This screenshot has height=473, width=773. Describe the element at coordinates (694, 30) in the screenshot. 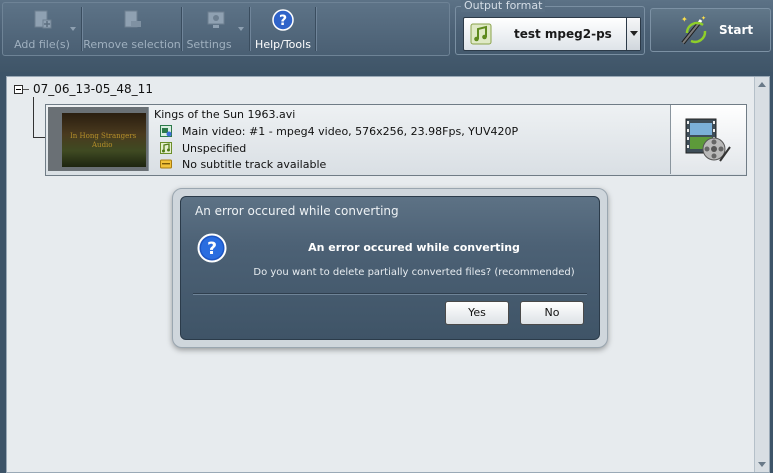

I see `magic-wand-icon: ✦ ✦` at that location.